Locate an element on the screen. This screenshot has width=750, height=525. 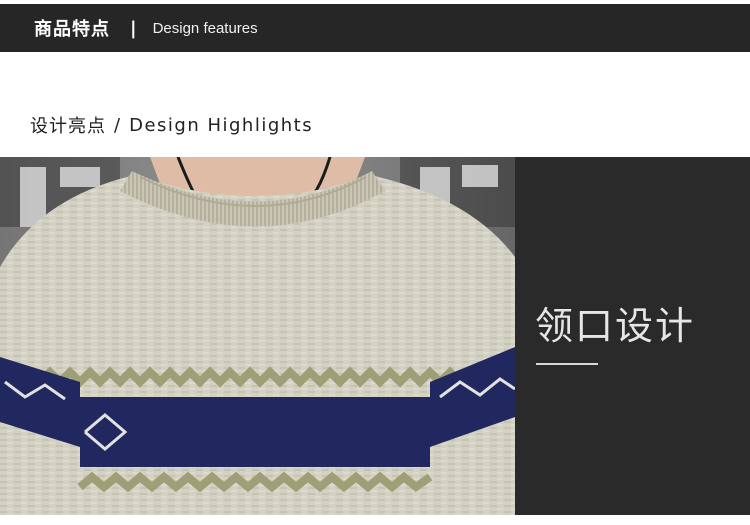
section-title: 设计亮点 / Design Highlights is located at coordinates (171, 125).